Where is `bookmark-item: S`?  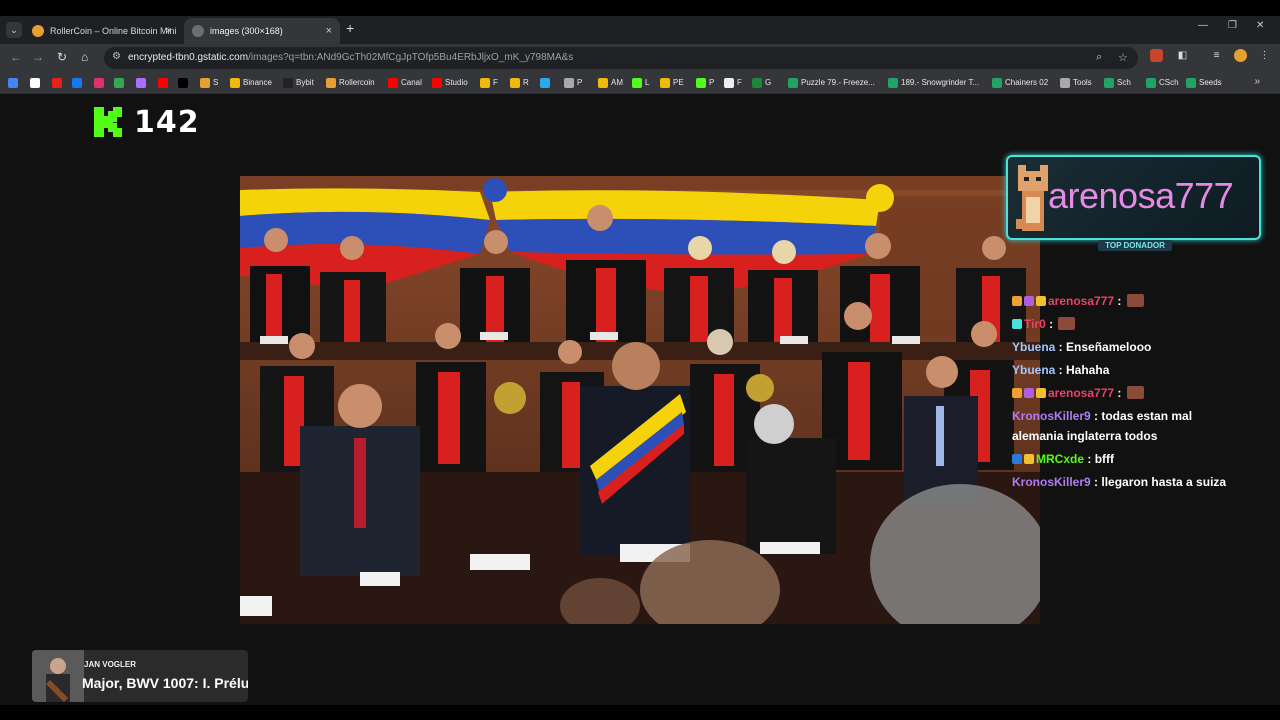 bookmark-item: S is located at coordinates (209, 83).